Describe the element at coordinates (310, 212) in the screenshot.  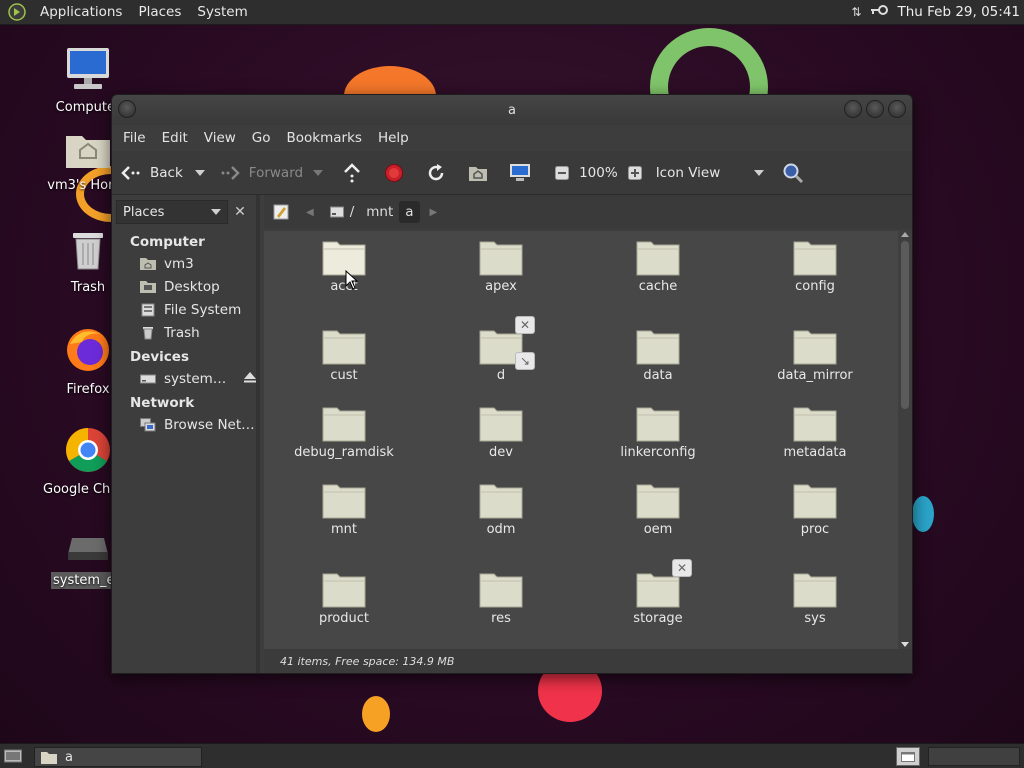
I see `path-scroll-left-icon: ◀` at that location.